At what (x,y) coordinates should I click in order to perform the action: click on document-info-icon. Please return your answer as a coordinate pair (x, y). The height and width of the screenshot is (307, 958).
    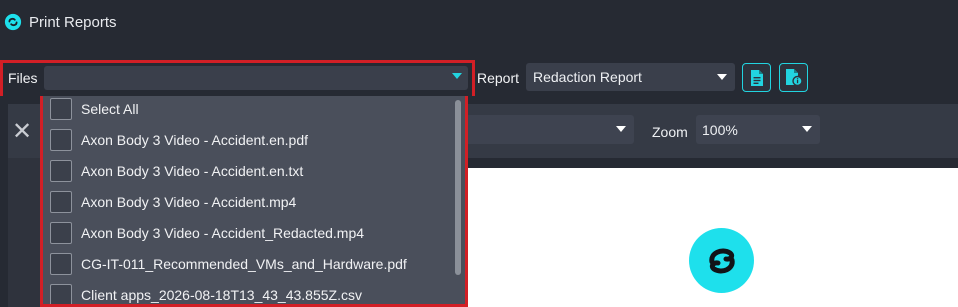
    Looking at the image, I should click on (794, 77).